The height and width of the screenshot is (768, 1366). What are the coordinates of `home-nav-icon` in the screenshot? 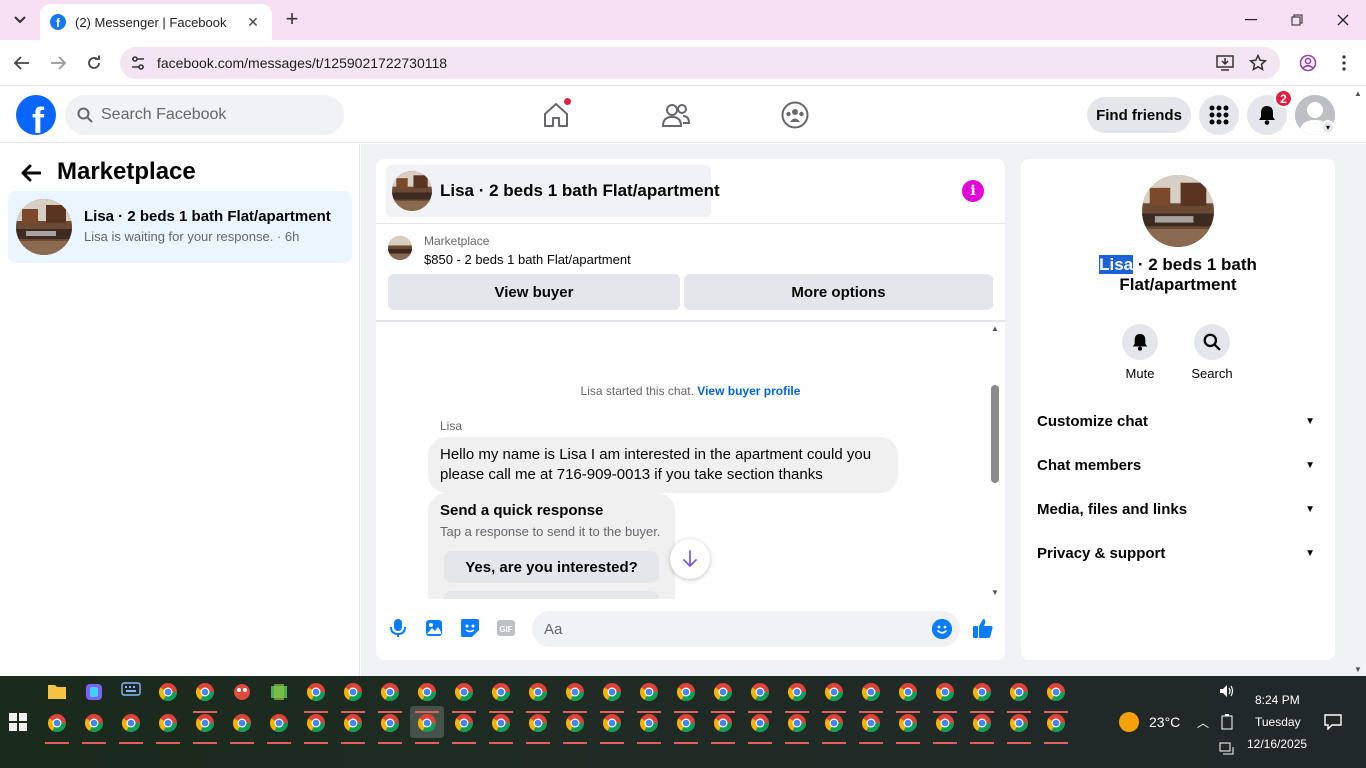 It's located at (556, 114).